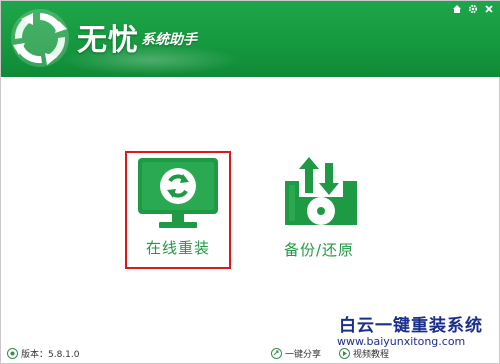  What do you see at coordinates (321, 191) in the screenshot?
I see `disk-backup-icon` at bounding box center [321, 191].